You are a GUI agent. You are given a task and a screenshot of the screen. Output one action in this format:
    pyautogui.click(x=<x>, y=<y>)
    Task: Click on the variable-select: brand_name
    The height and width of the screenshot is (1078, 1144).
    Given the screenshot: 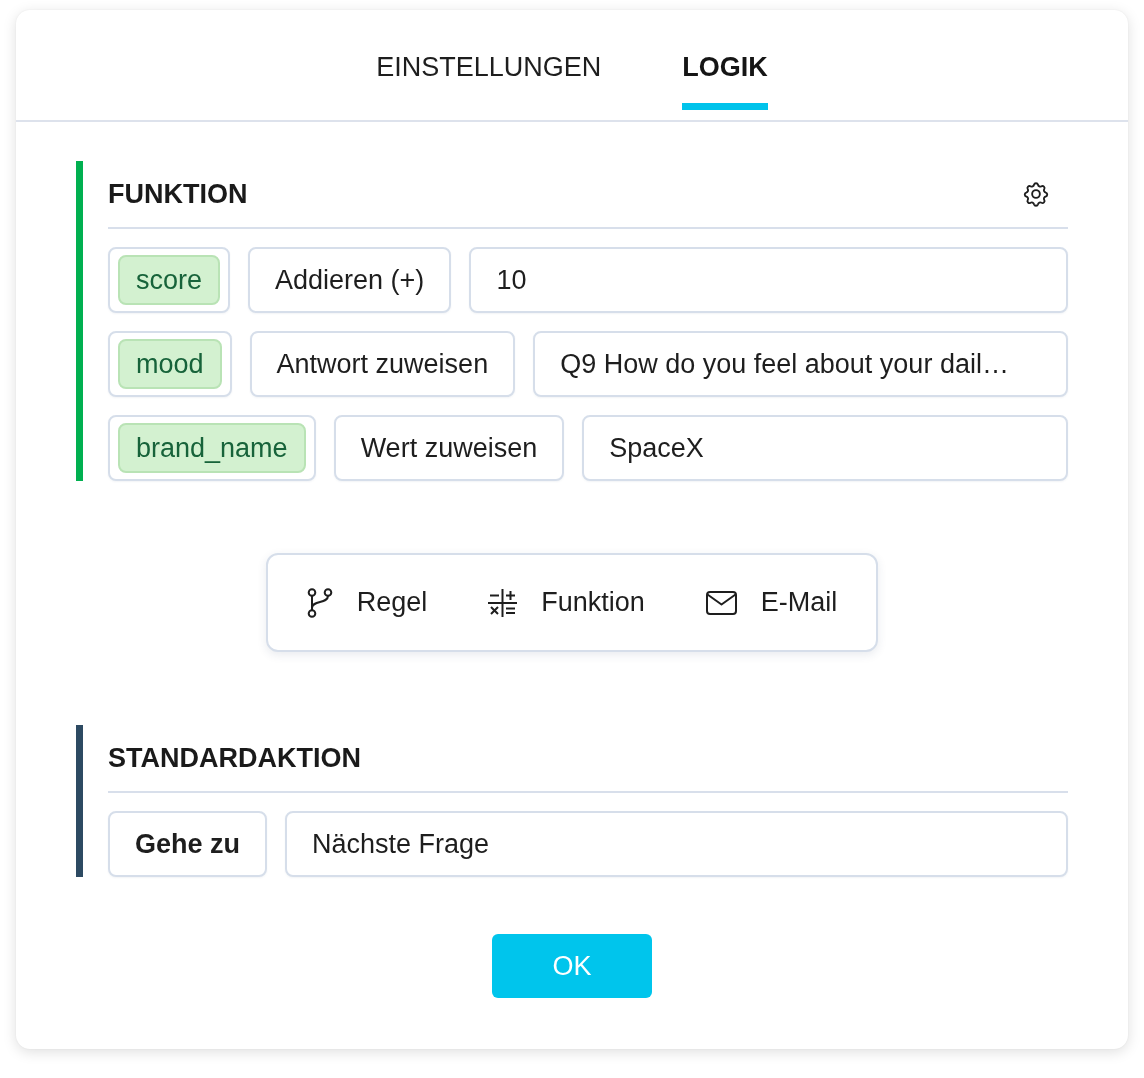 What is the action you would take?
    pyautogui.click(x=212, y=448)
    